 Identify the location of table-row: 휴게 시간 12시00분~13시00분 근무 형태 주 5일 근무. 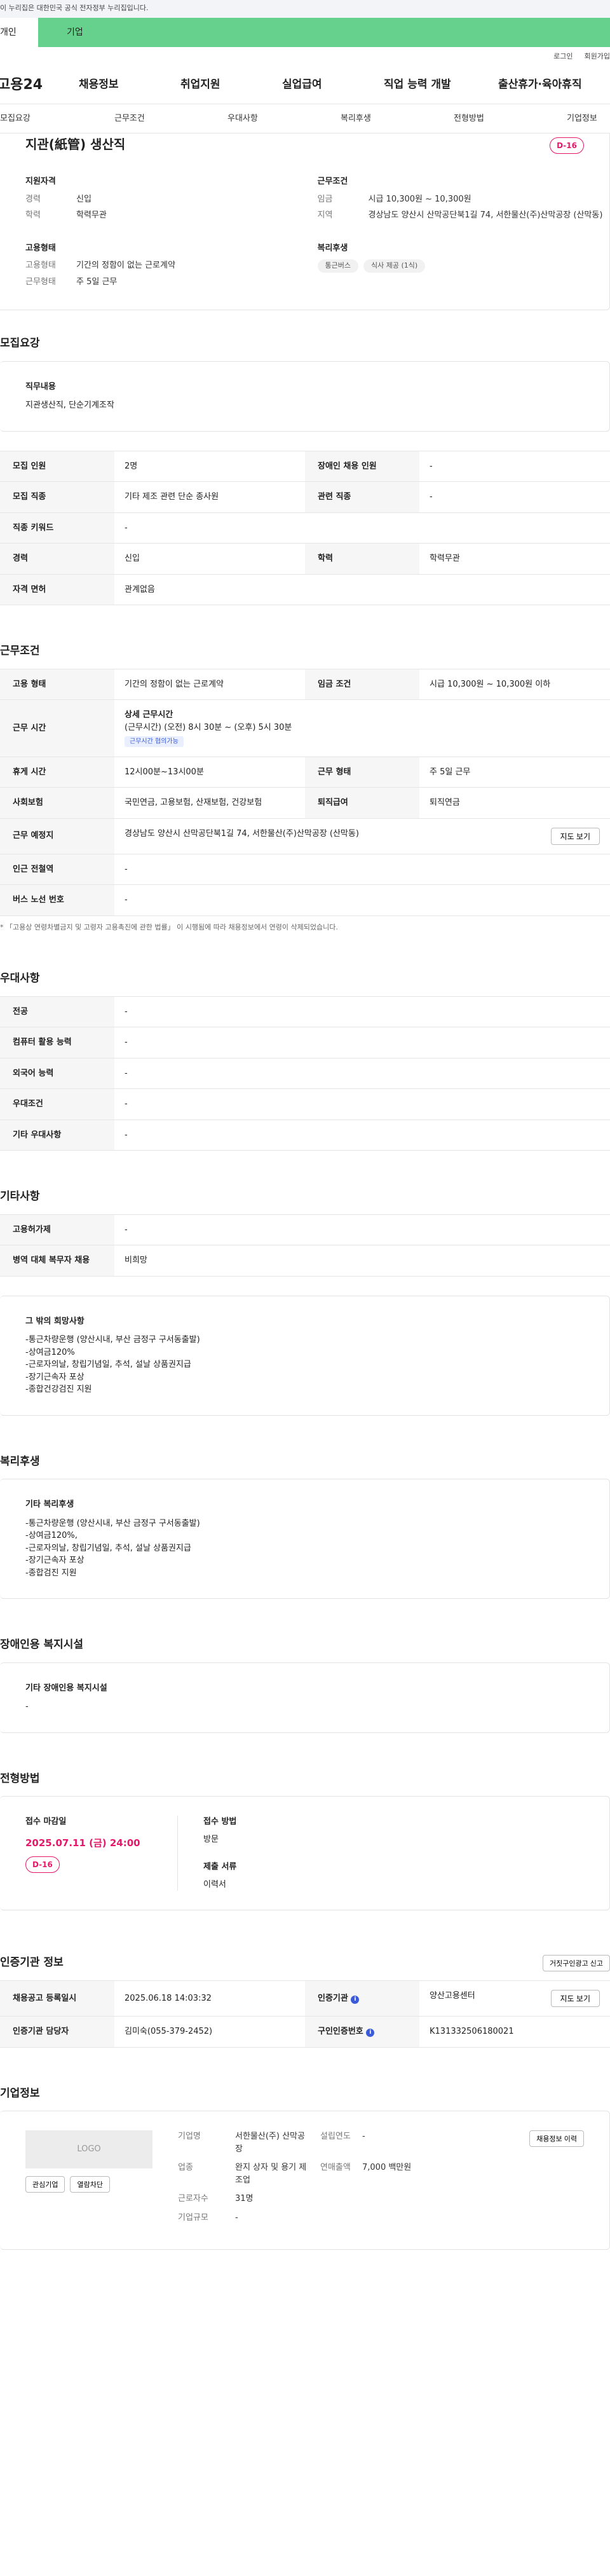
(305, 772).